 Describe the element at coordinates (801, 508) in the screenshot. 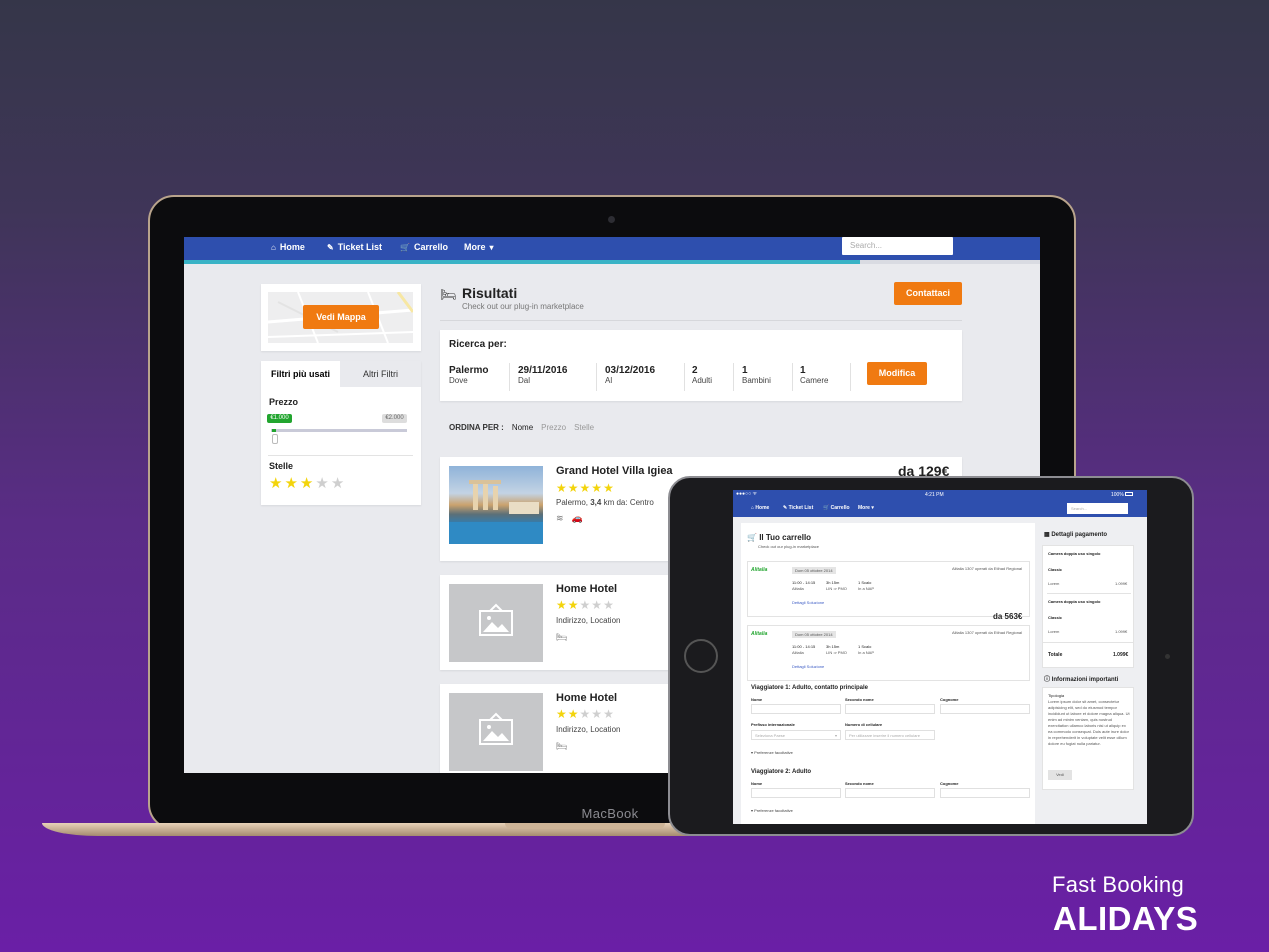

I see `tablet-nav-ticket-label: Ticket List` at that location.